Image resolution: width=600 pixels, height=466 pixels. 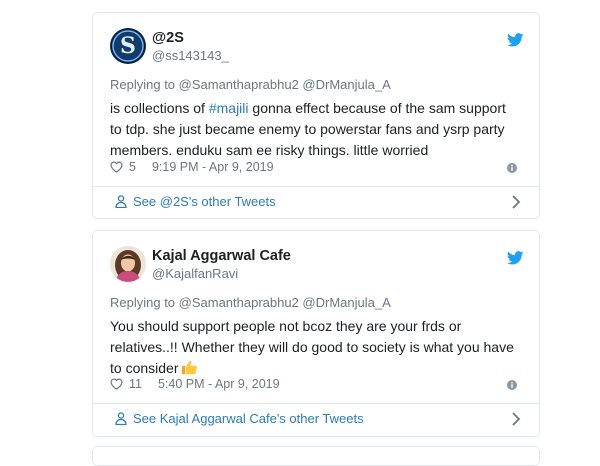 What do you see at coordinates (248, 418) in the screenshot?
I see `see-other-tweets-label: See Kajal Aggarwal Cafe's other Tweets` at bounding box center [248, 418].